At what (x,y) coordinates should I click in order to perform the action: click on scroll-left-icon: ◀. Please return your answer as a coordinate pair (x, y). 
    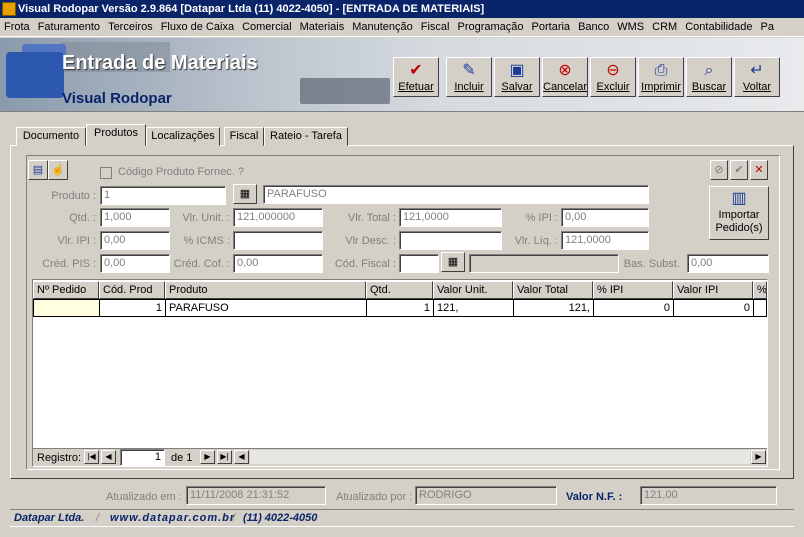
    Looking at the image, I should click on (241, 457).